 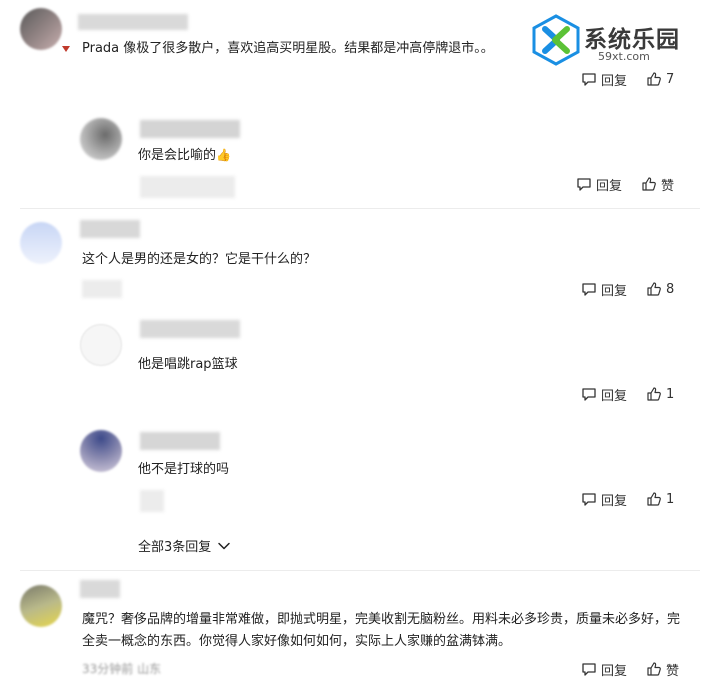 I want to click on reply-text: 他不是打球的吗, so click(x=184, y=469).